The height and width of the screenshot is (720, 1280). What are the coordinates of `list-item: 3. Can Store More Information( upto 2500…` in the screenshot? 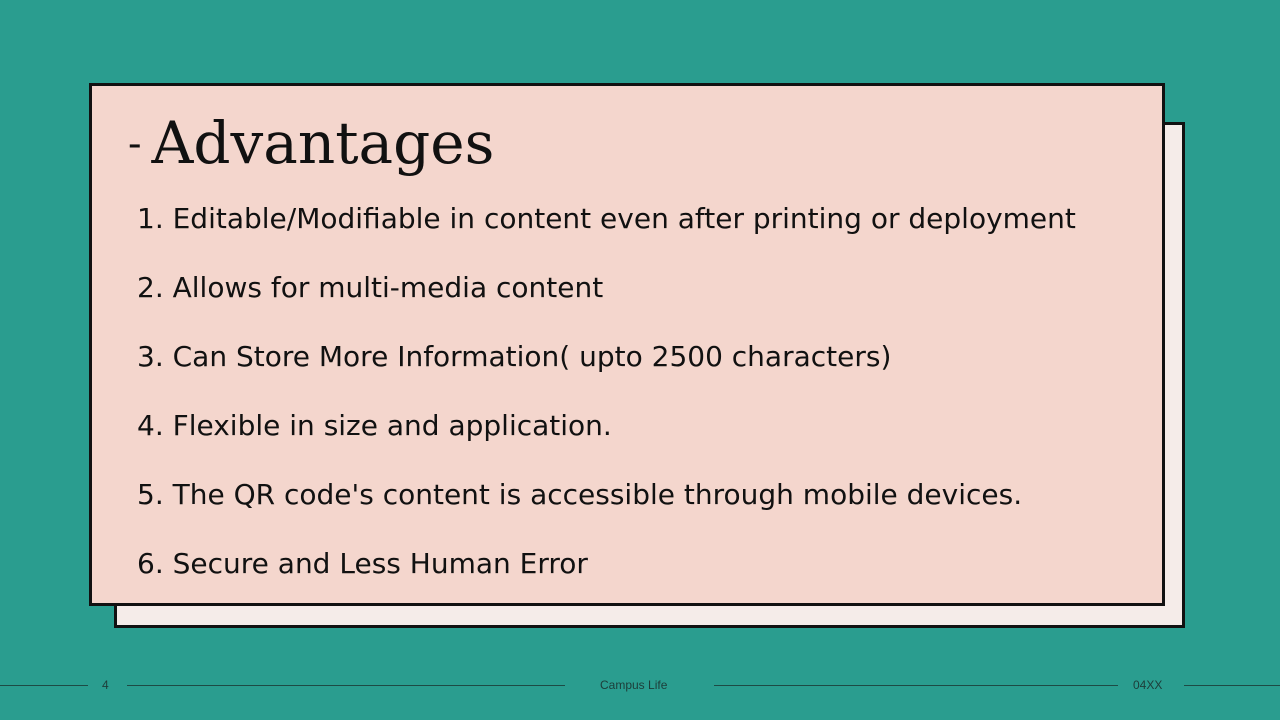 It's located at (514, 356).